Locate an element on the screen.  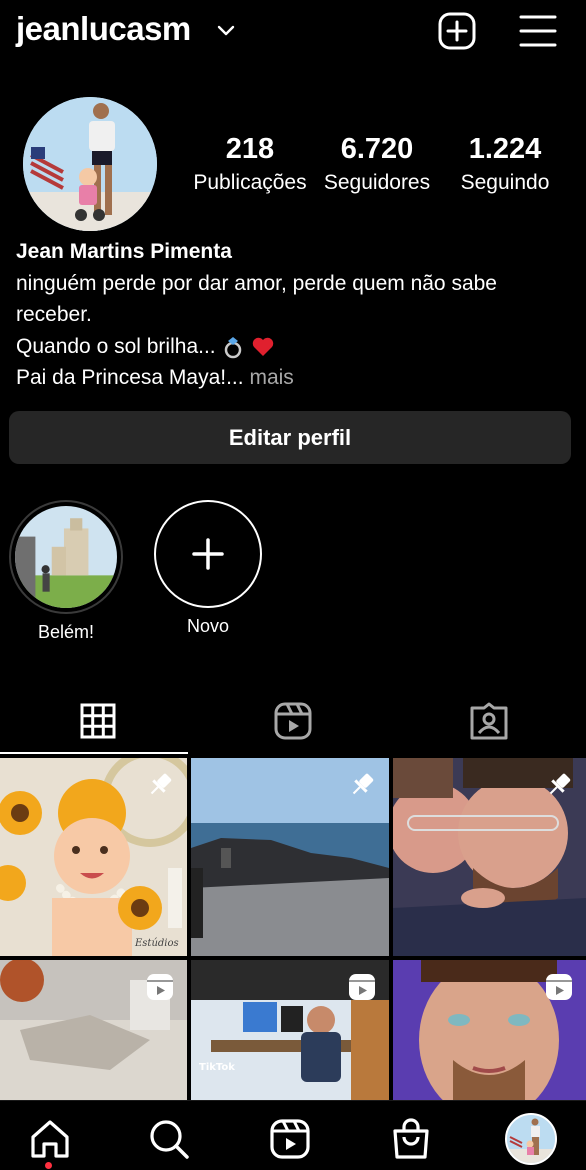
posts-stat: 218 Publicações is located at coordinates (250, 164).